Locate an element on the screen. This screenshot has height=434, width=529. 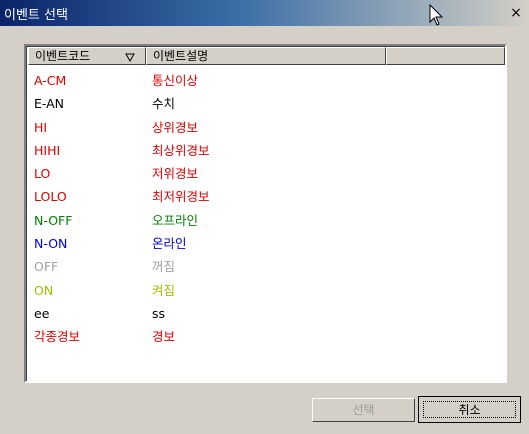
list-item: LOLO 최저위경보 is located at coordinates (193, 199).